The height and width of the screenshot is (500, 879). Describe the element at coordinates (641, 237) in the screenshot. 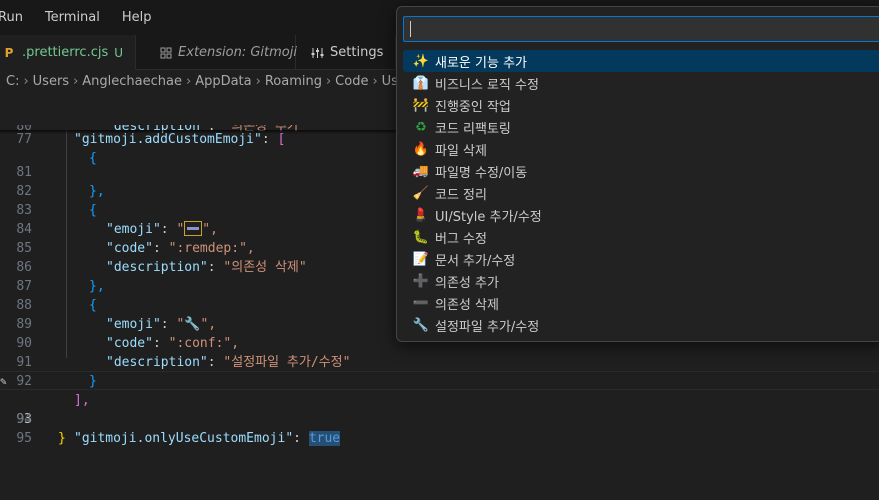

I see `quick-pick-item: 🐛 버그 수정` at that location.